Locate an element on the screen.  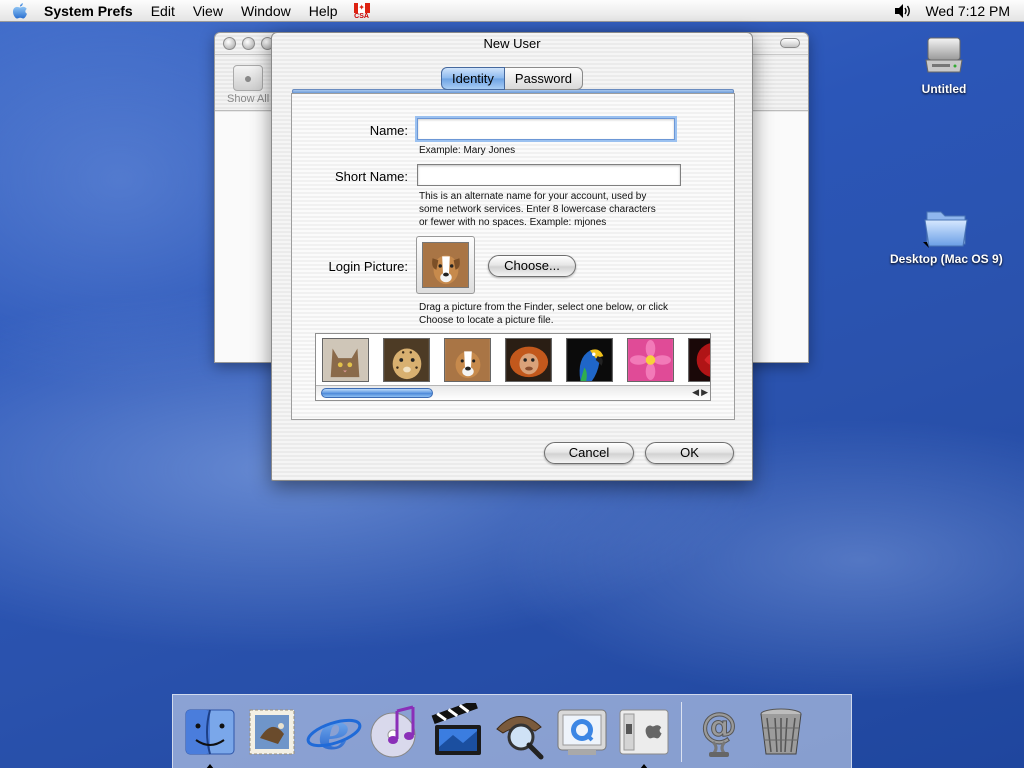
name-field-wrap is located at coordinates (546, 129).